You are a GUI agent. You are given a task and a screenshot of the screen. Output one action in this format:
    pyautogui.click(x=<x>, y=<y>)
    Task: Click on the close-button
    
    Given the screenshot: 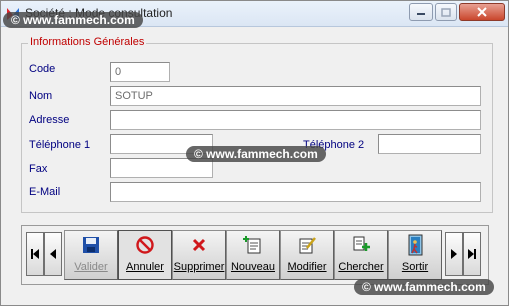 What is the action you would take?
    pyautogui.click(x=482, y=12)
    